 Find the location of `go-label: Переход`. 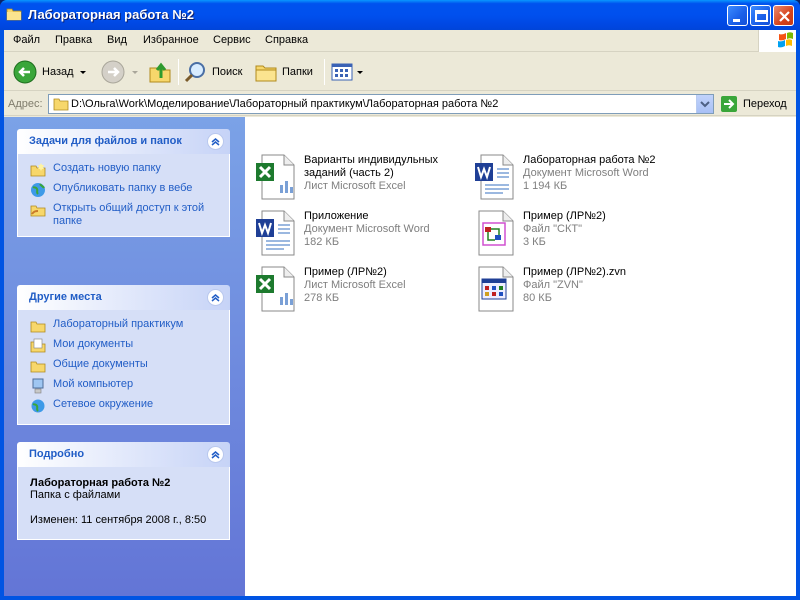

go-label: Переход is located at coordinates (765, 104).